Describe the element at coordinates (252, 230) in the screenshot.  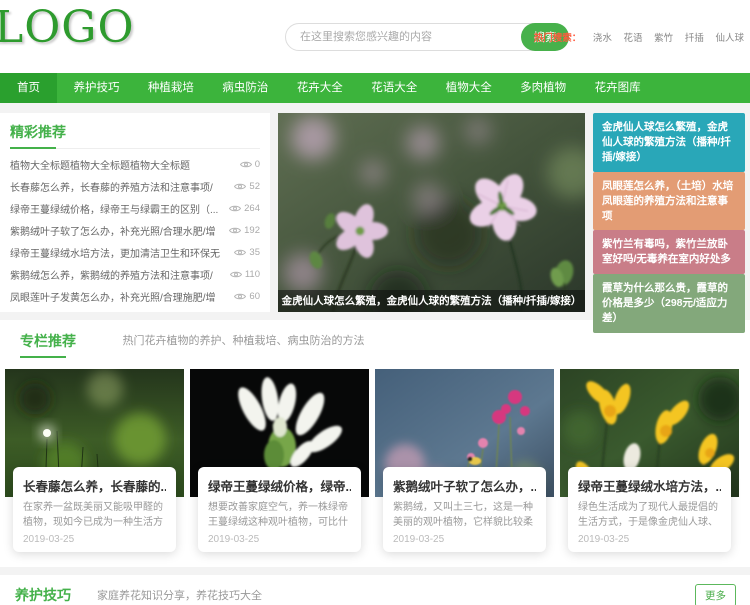
I see `views-count: 192` at that location.